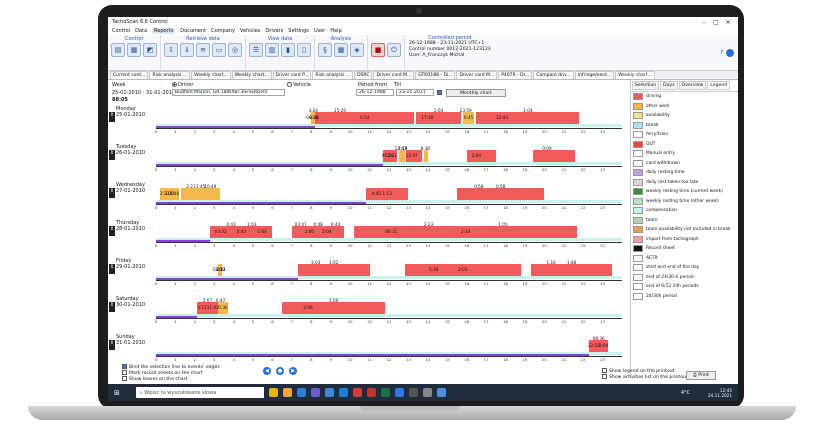  I want to click on menu-item: Help, so click(335, 31).